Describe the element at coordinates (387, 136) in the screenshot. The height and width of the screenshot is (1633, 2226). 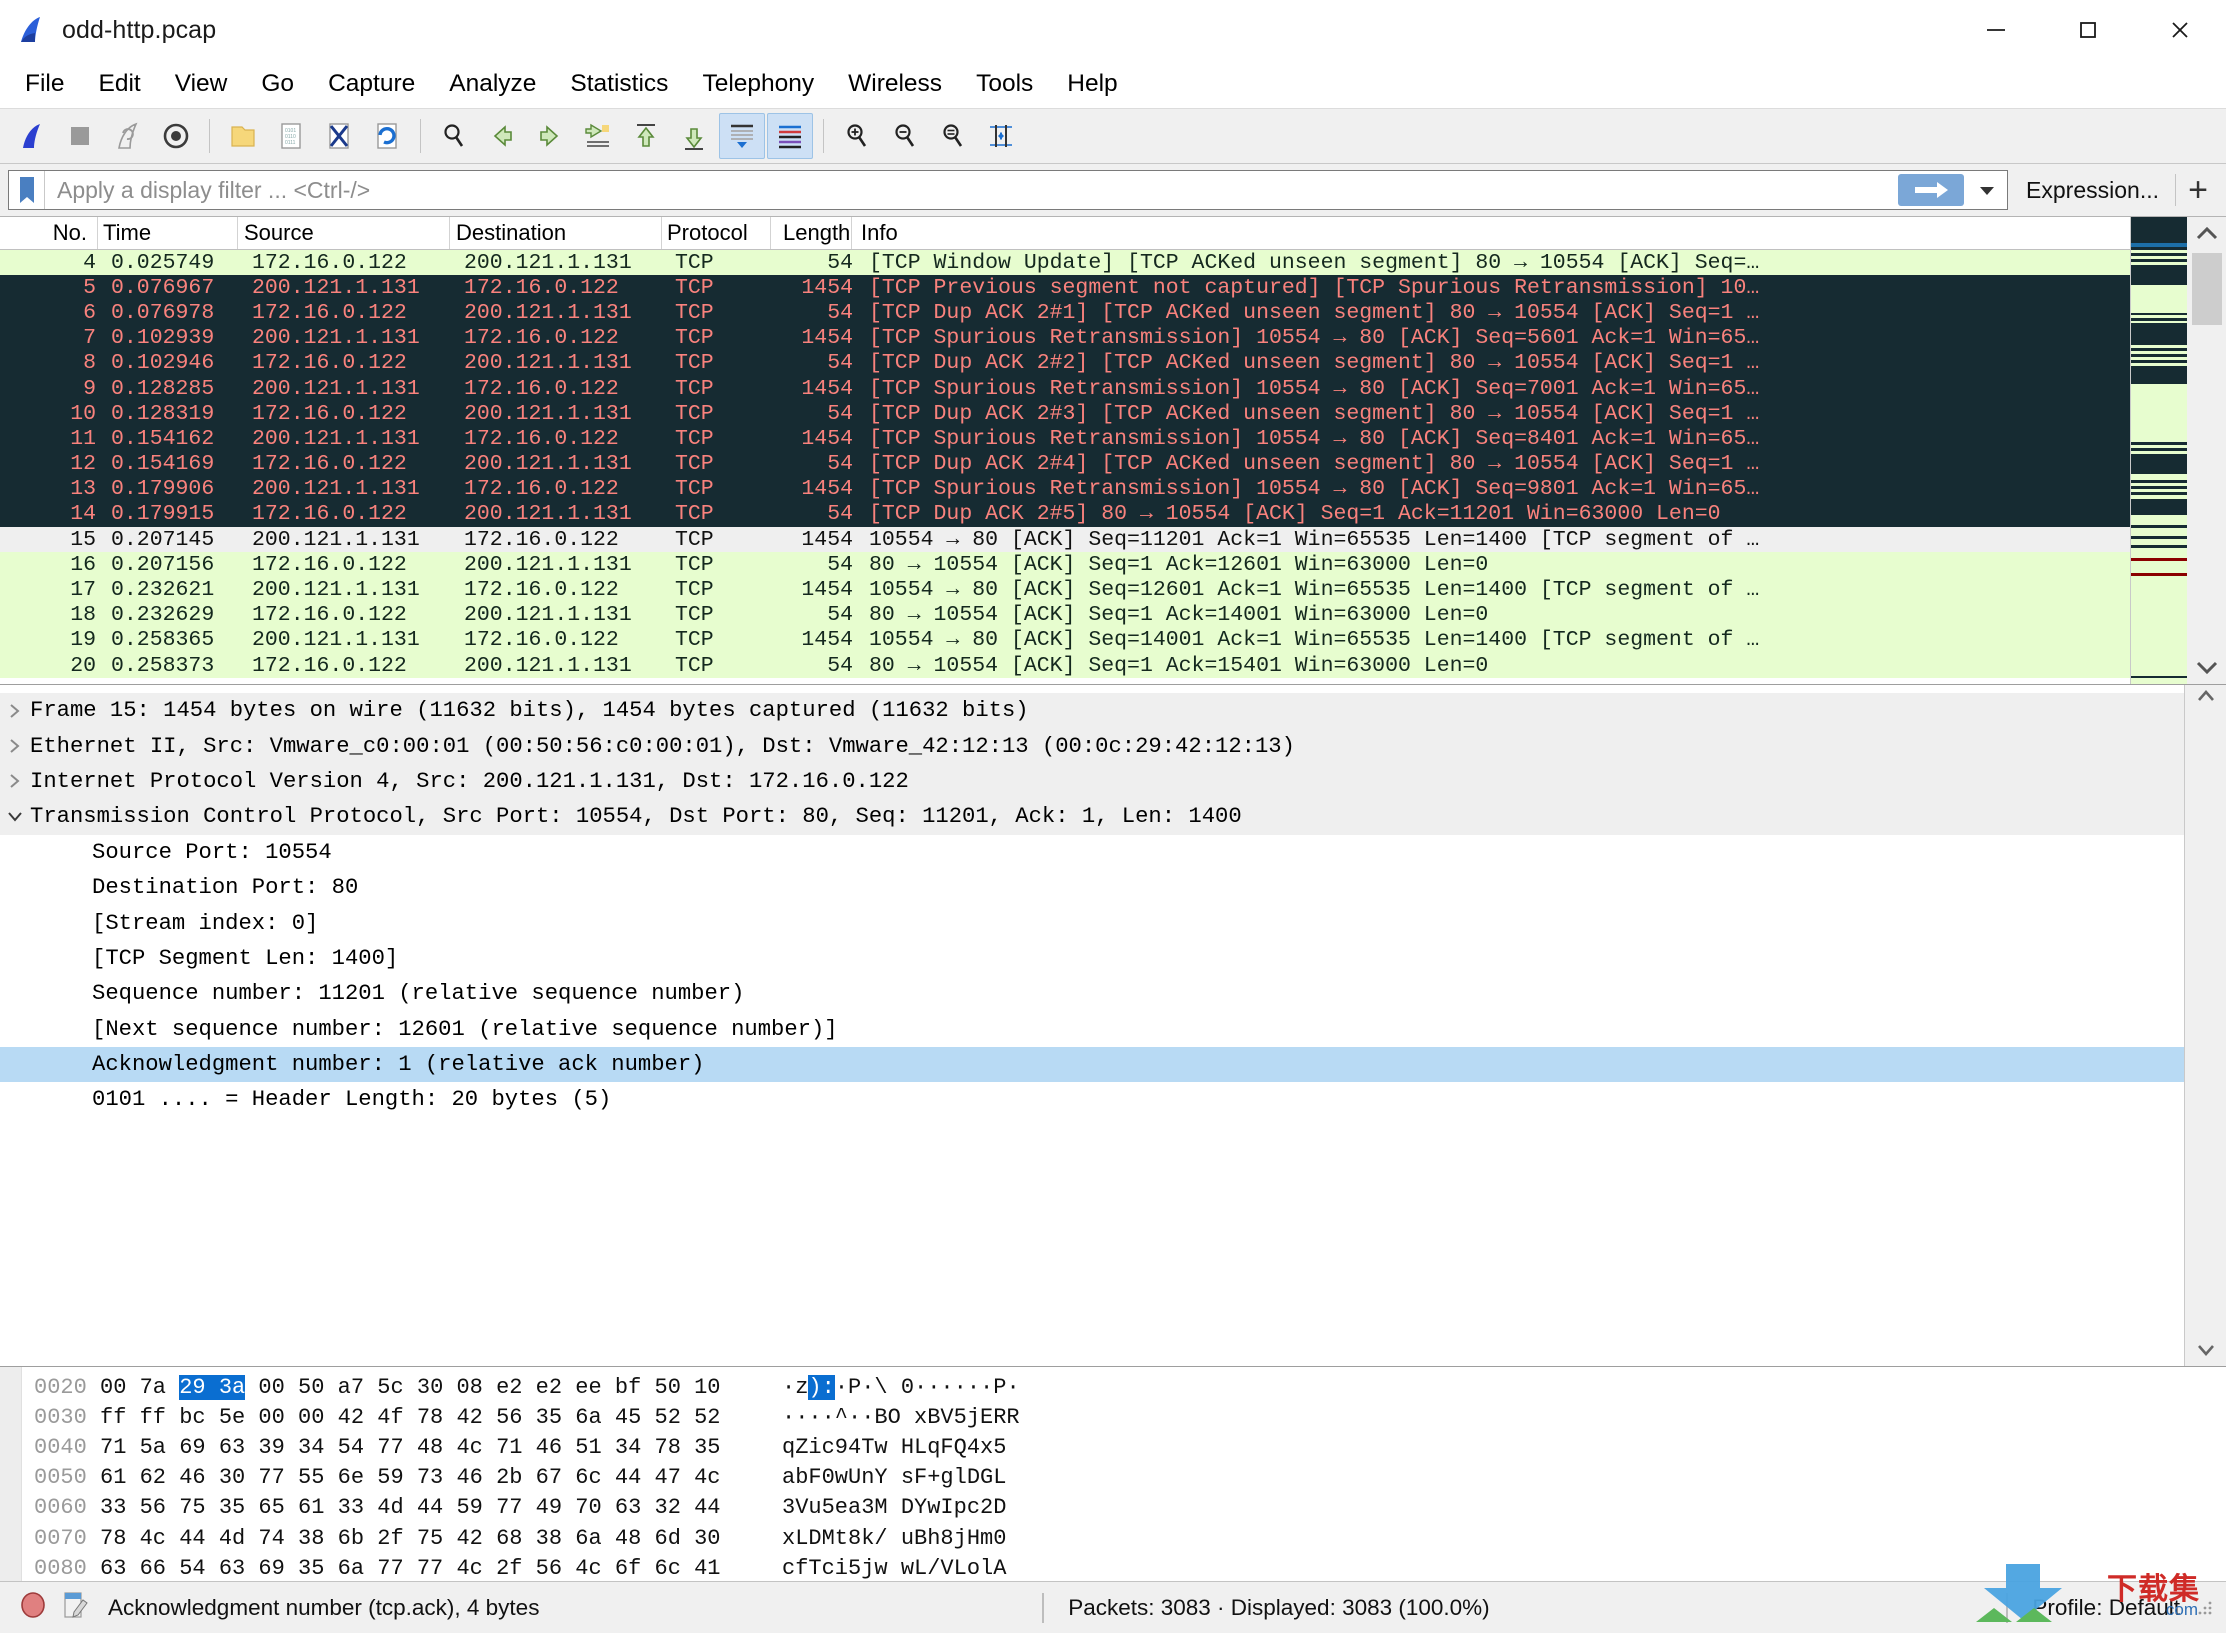
I see `reload-file-icon` at that location.